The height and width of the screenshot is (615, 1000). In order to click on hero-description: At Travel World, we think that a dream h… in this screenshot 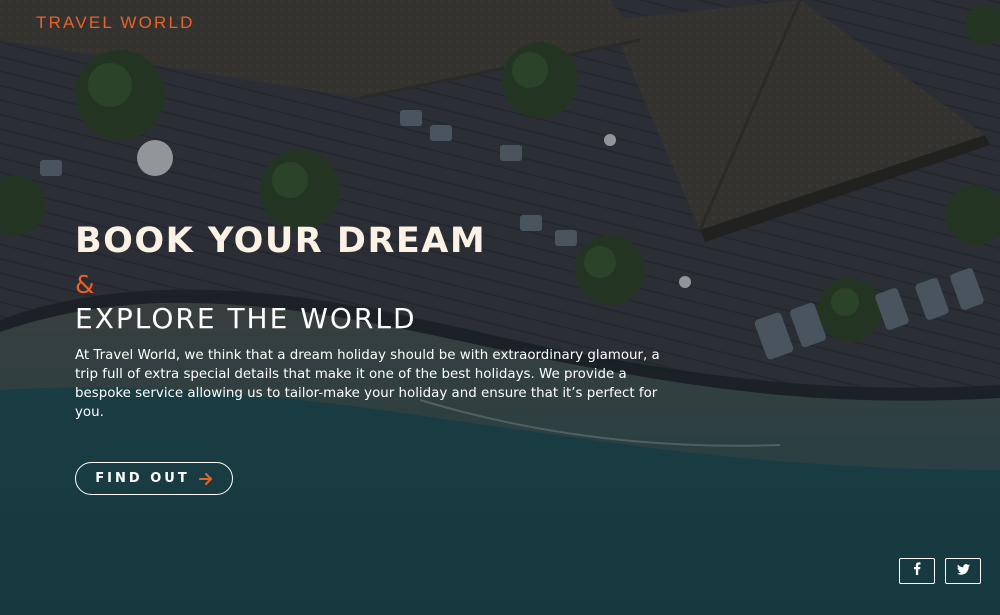, I will do `click(367, 384)`.